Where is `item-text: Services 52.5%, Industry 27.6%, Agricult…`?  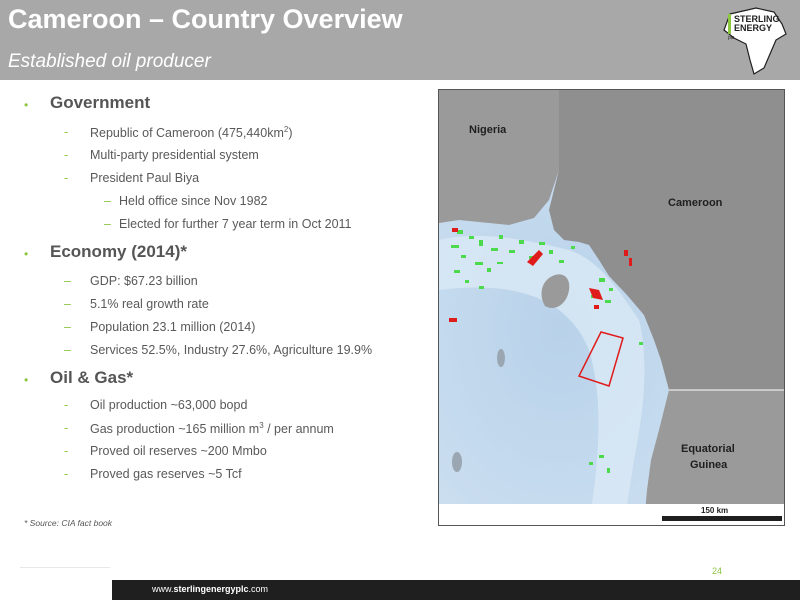 item-text: Services 52.5%, Industry 27.6%, Agricult… is located at coordinates (231, 350).